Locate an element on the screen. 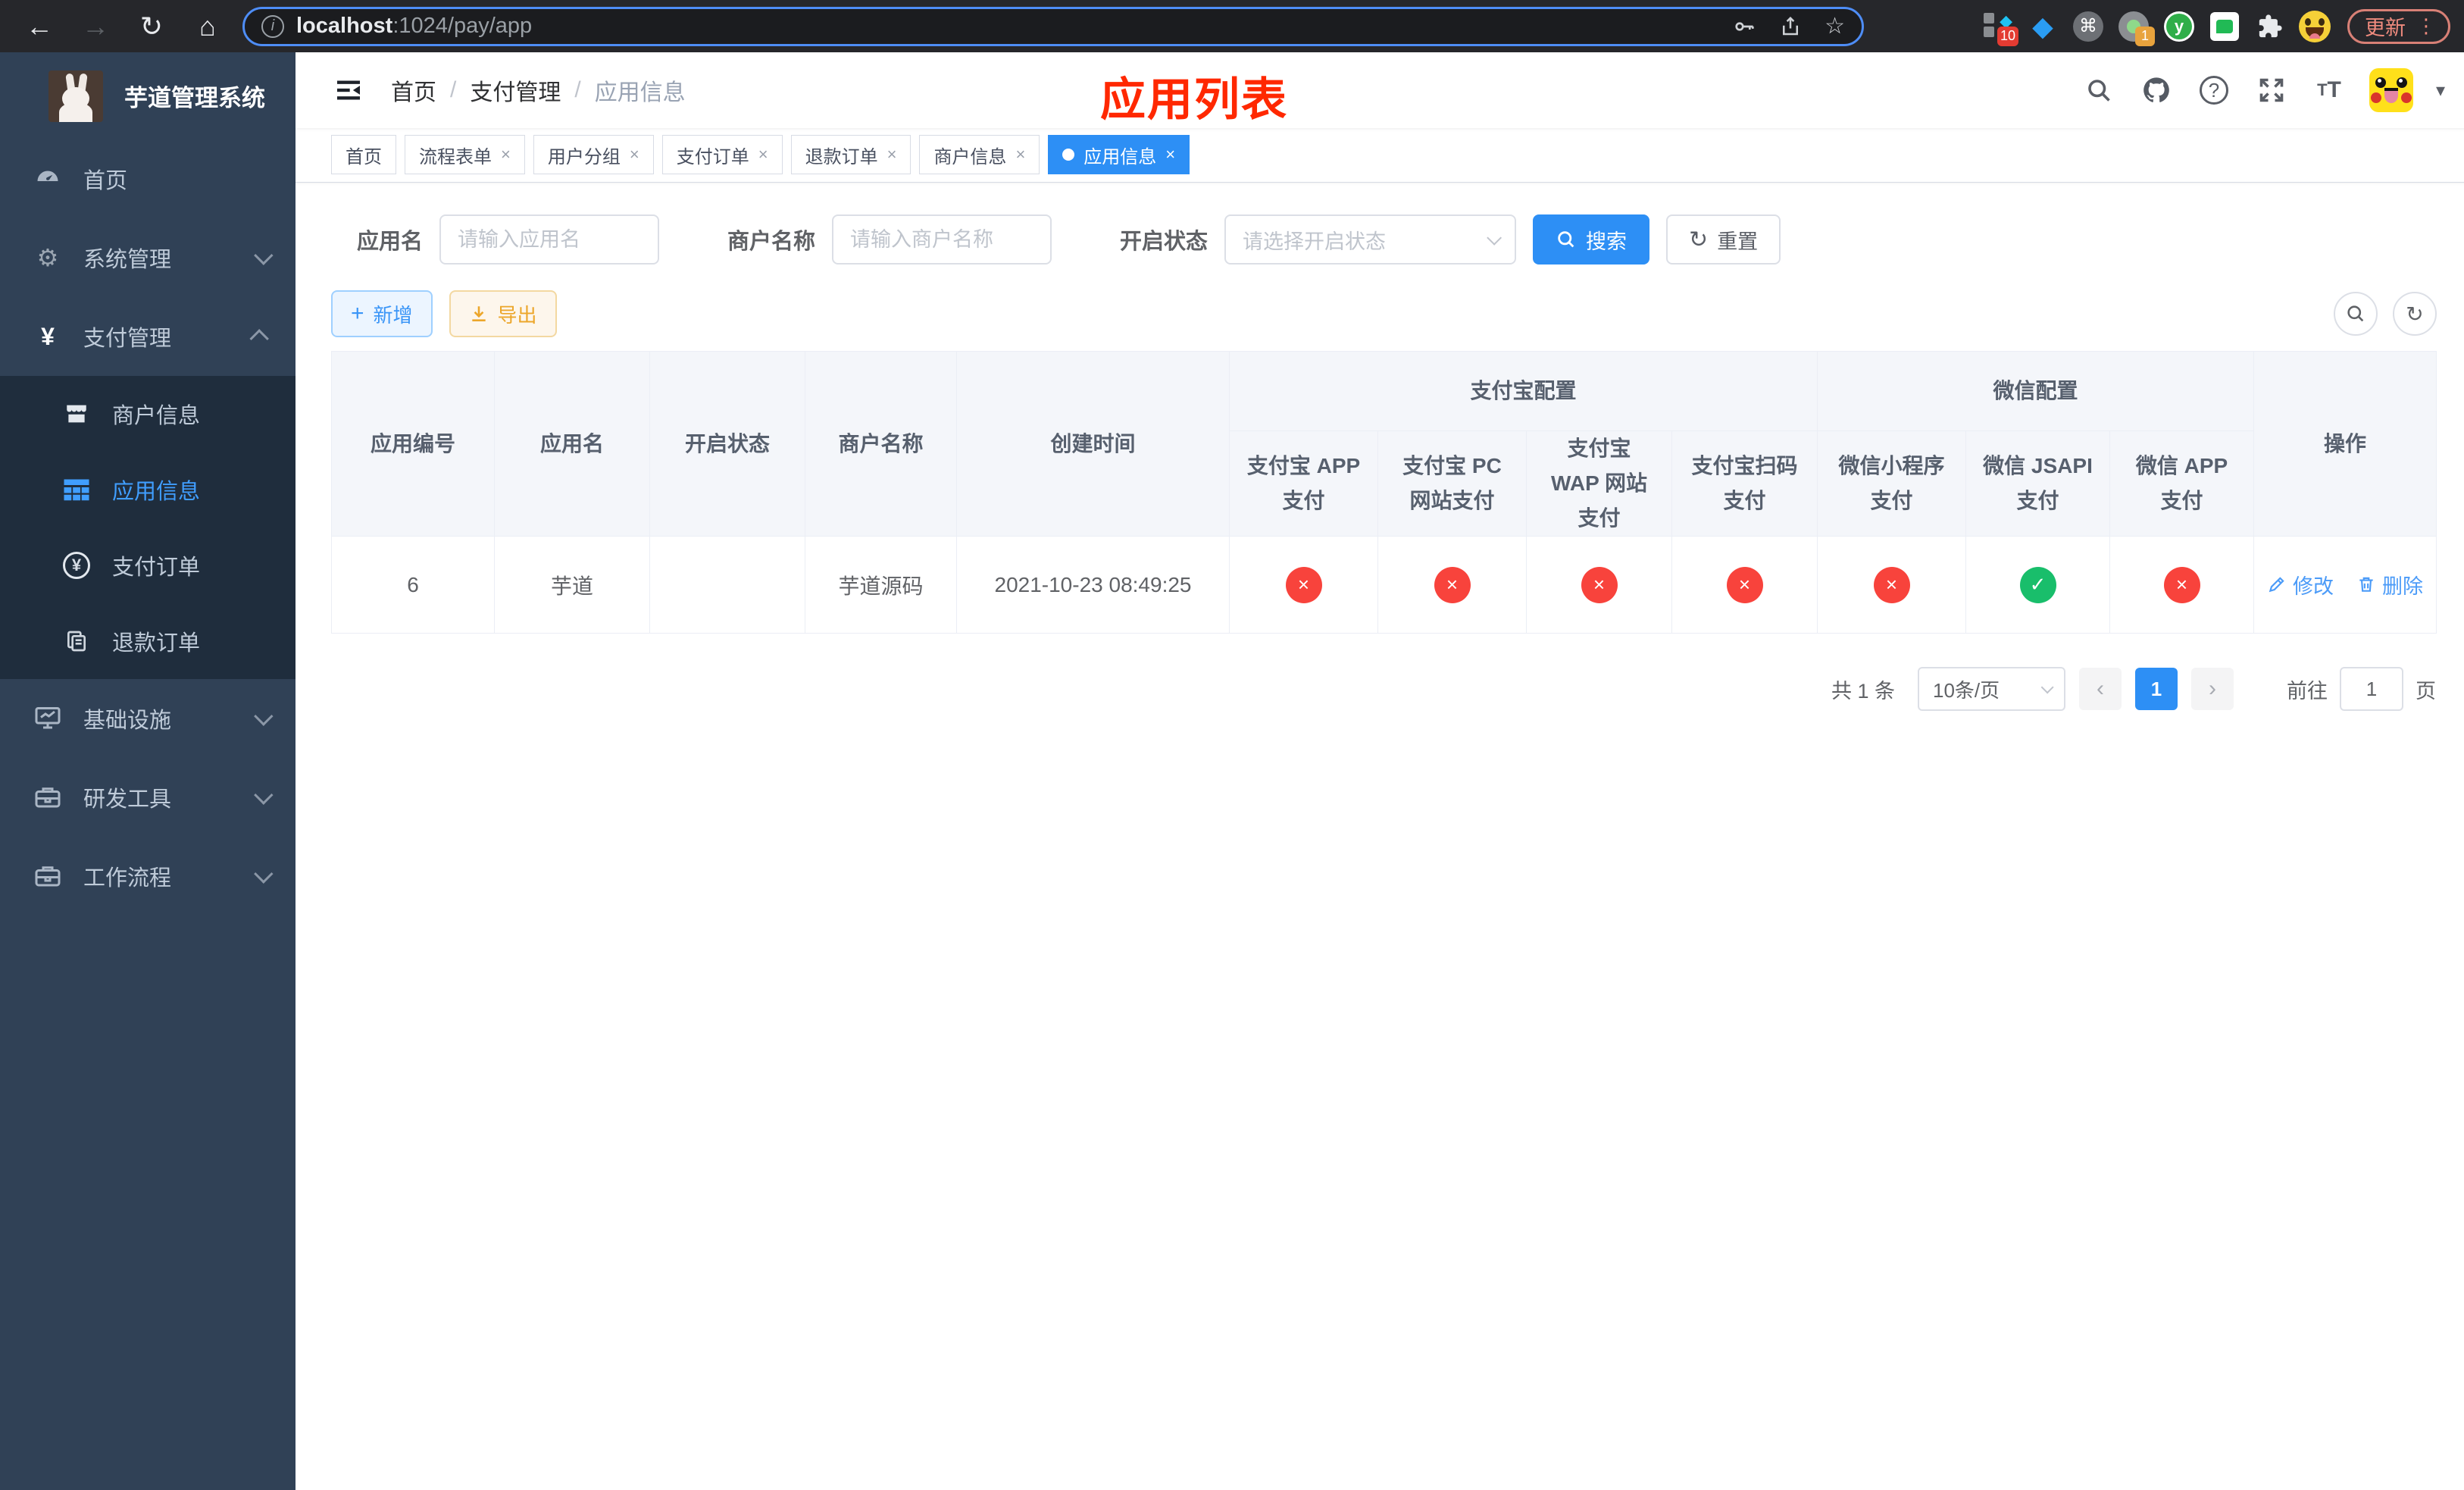 The height and width of the screenshot is (1490, 2464). document-copy-icon is located at coordinates (76, 641).